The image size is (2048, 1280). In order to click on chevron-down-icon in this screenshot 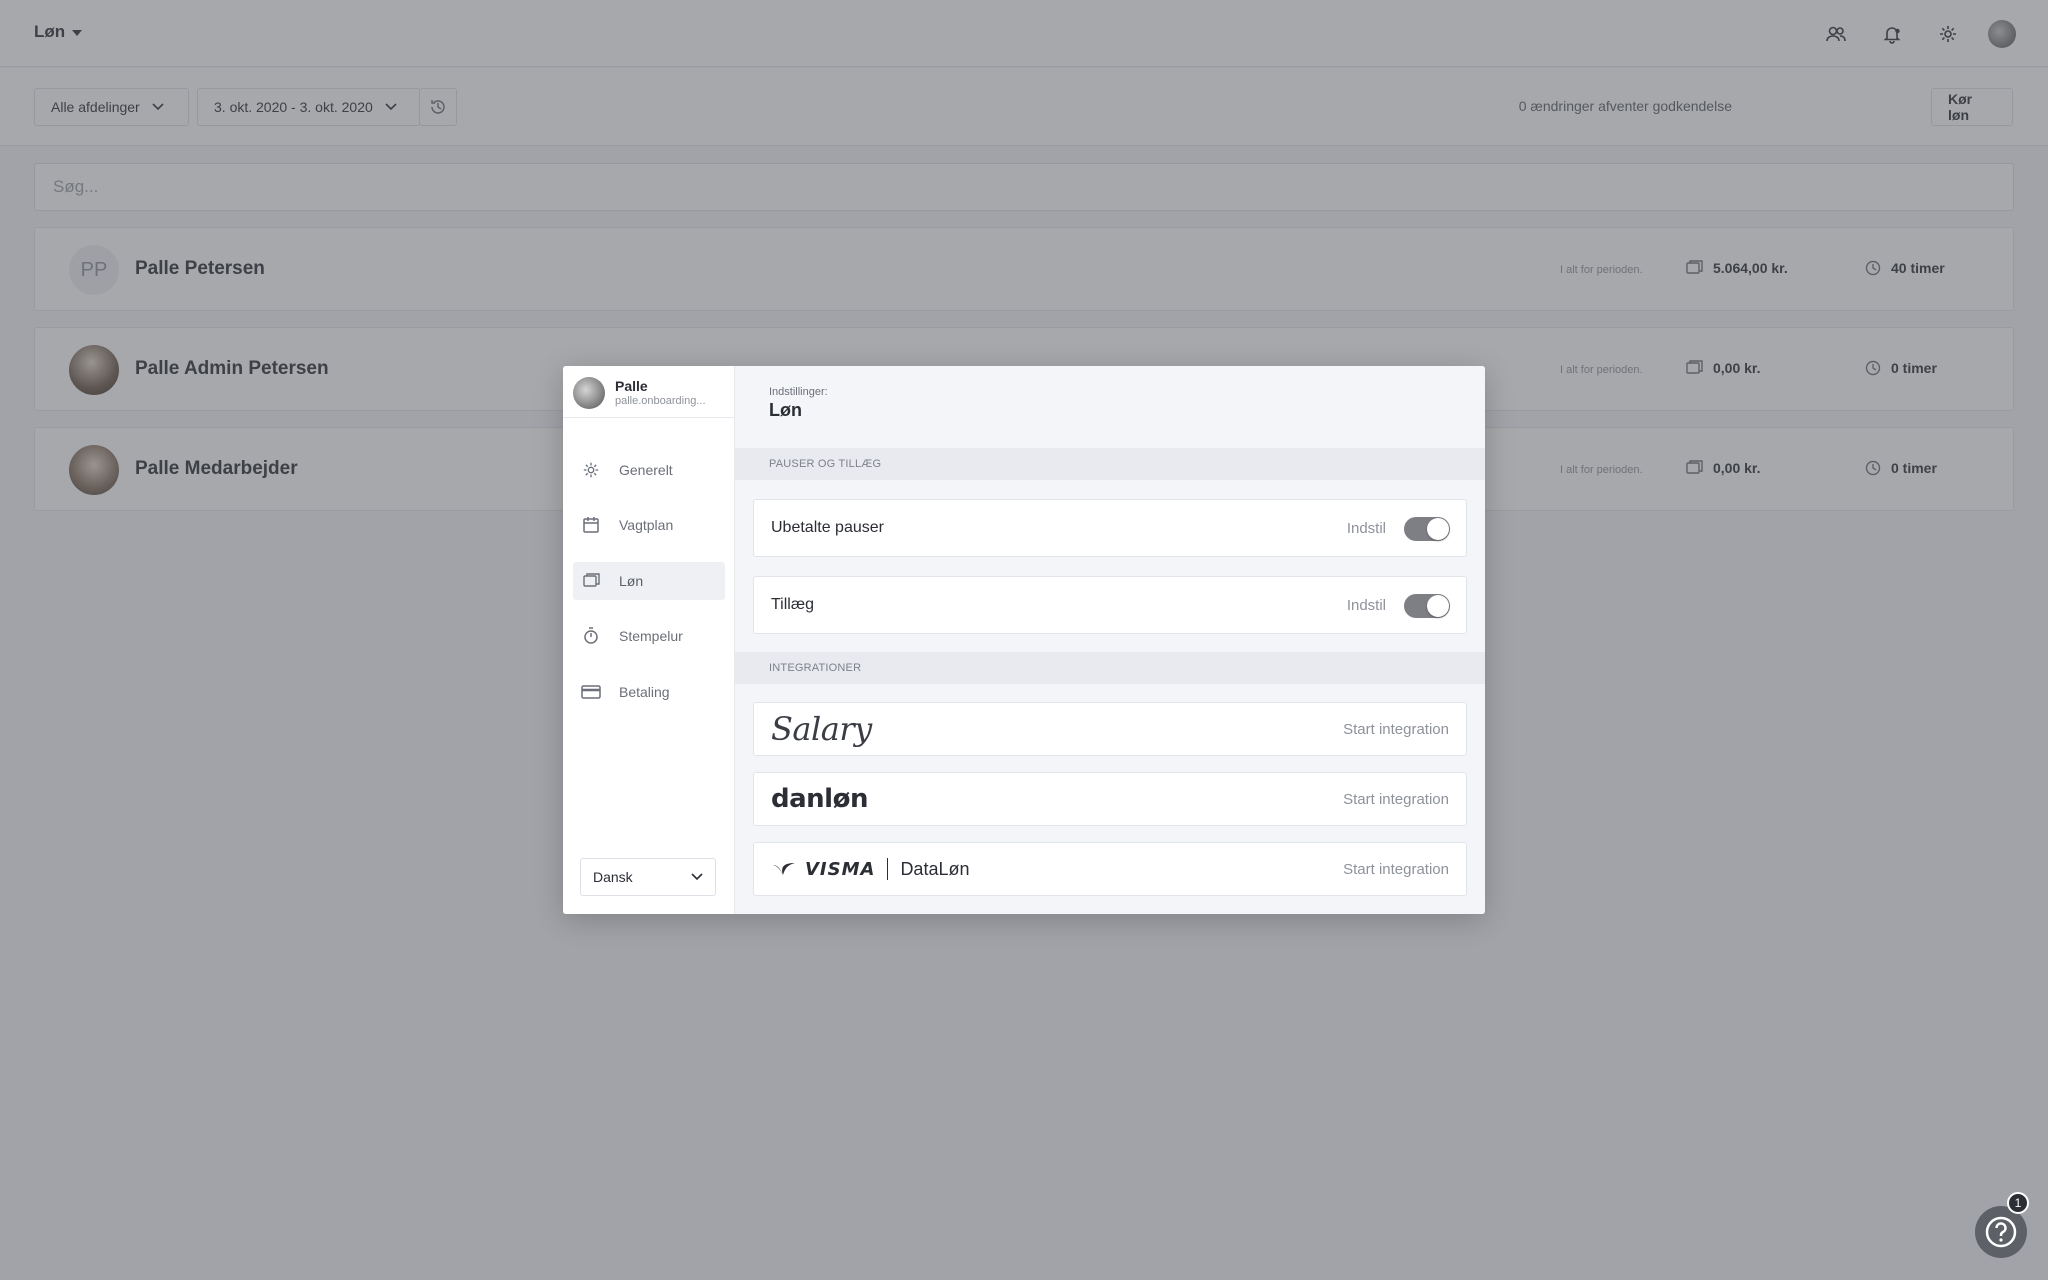, I will do `click(697, 877)`.